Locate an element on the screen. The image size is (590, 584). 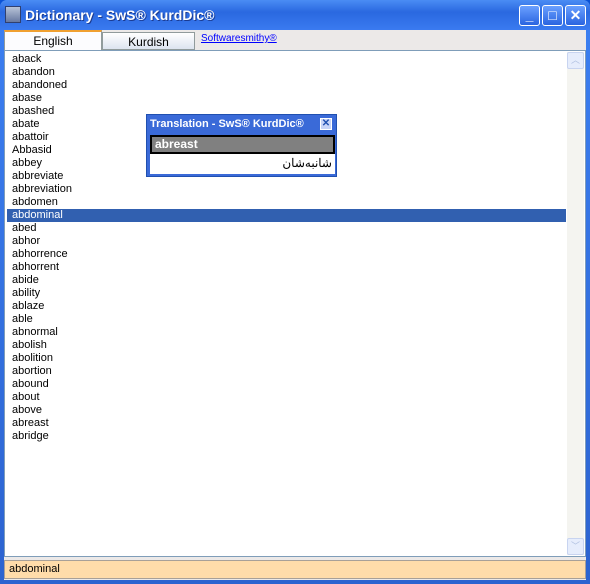
list-item: abound is located at coordinates (286, 384).